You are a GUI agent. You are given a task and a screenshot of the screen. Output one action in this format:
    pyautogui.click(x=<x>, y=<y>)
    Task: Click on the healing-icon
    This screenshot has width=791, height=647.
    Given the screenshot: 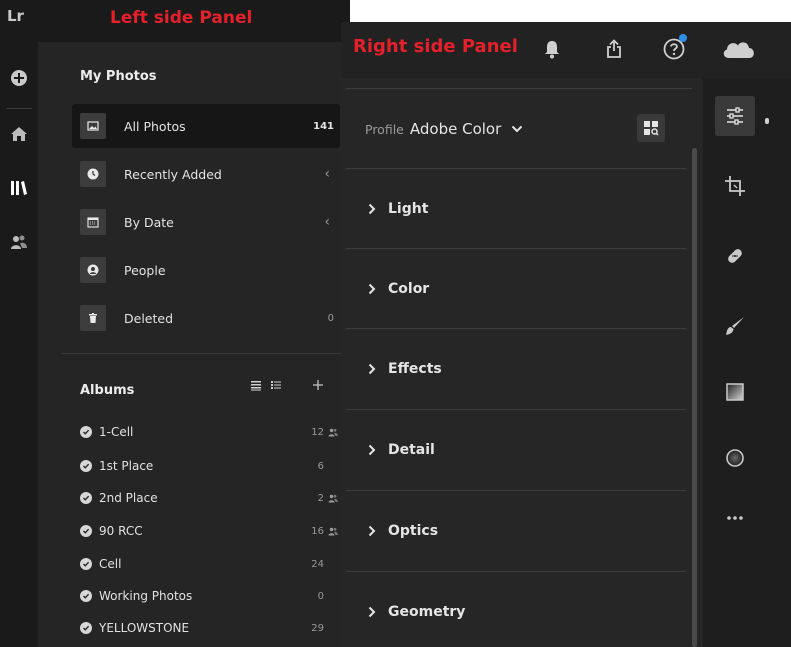 What is the action you would take?
    pyautogui.click(x=735, y=256)
    